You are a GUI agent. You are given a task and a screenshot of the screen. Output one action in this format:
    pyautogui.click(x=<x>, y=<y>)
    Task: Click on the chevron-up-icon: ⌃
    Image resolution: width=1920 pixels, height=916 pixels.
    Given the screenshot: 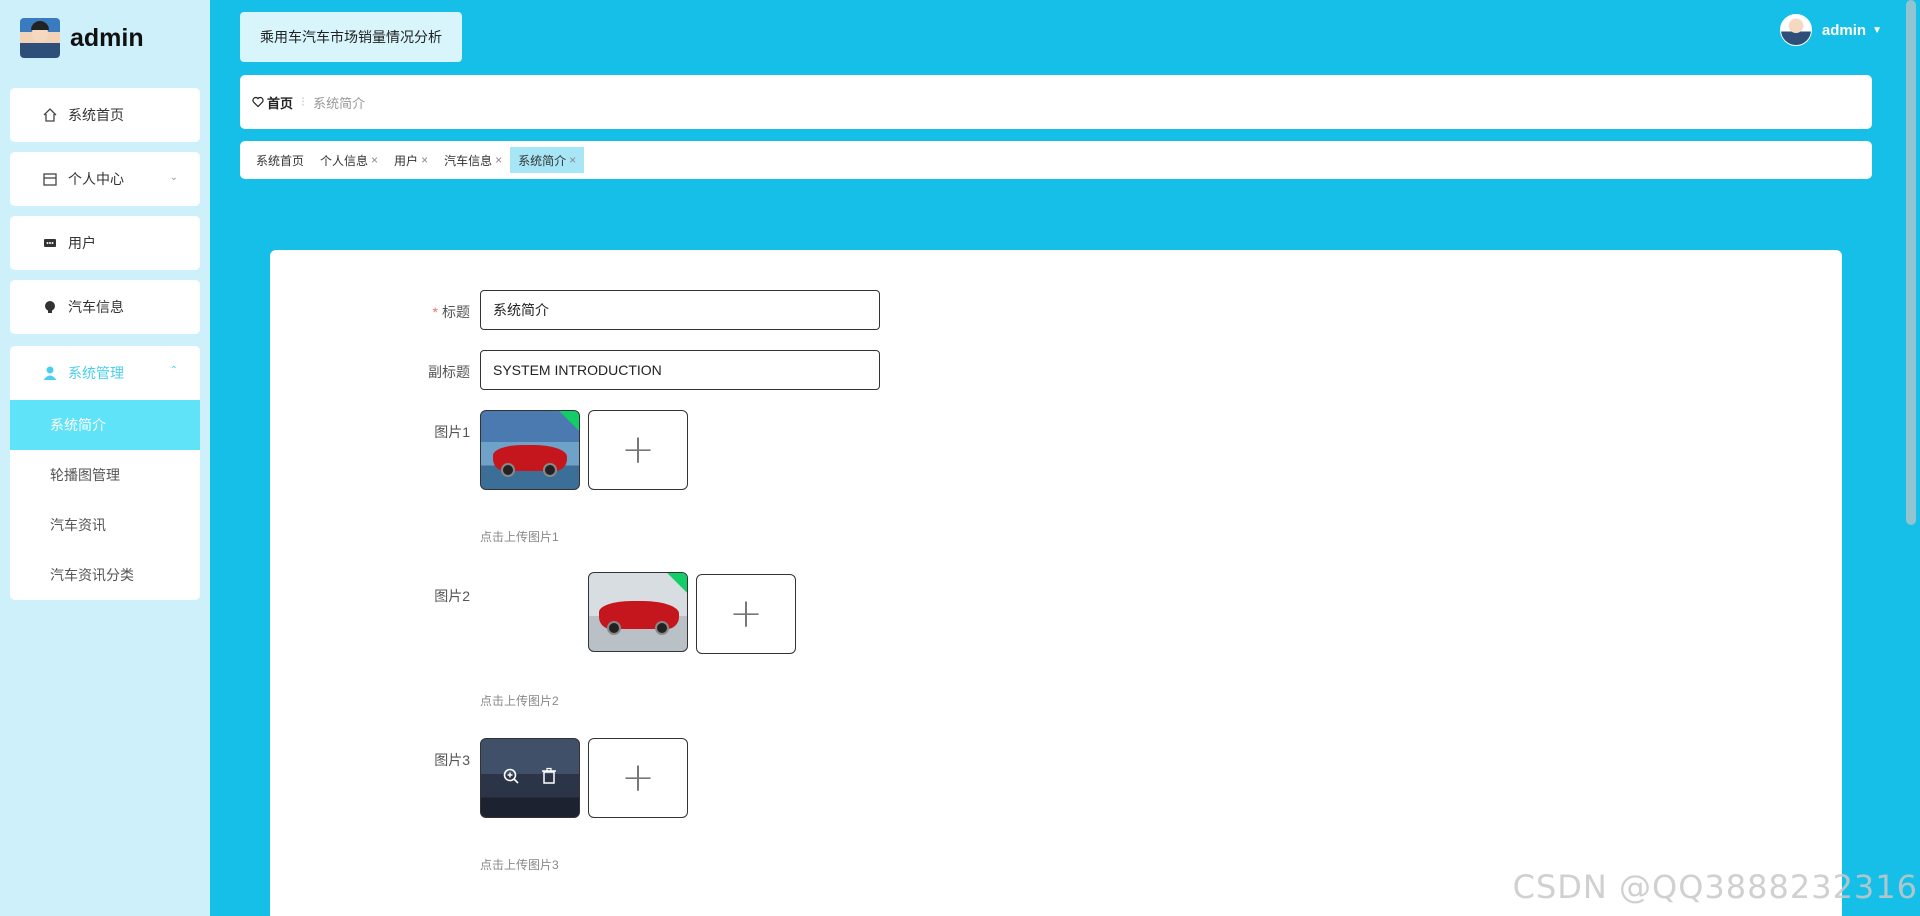 What is the action you would take?
    pyautogui.click(x=173, y=370)
    